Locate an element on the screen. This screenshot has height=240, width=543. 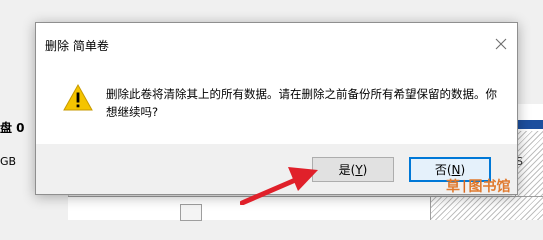
yes-button-suffix: ) is located at coordinates (365, 169).